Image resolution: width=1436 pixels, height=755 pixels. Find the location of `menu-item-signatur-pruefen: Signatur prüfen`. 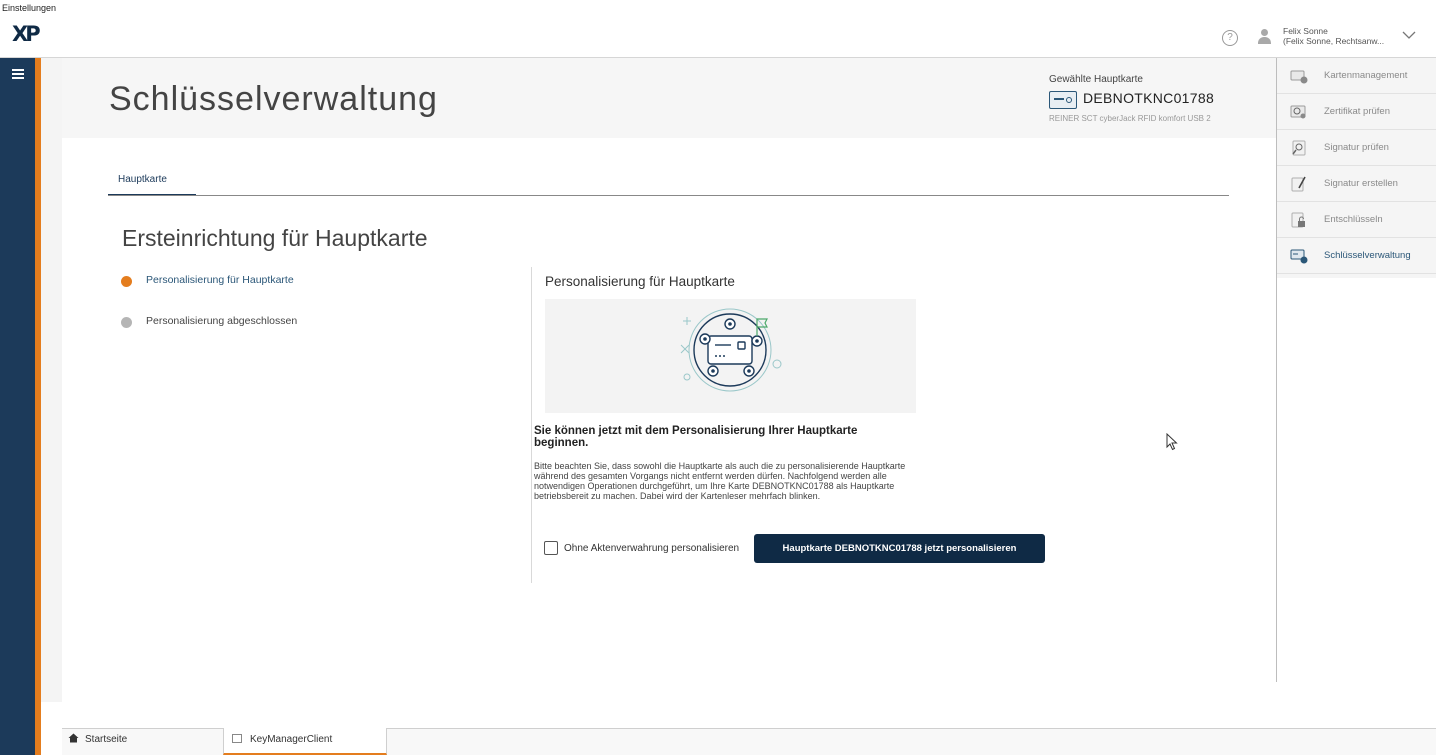

menu-item-signatur-pruefen: Signatur prüfen is located at coordinates (1356, 148).